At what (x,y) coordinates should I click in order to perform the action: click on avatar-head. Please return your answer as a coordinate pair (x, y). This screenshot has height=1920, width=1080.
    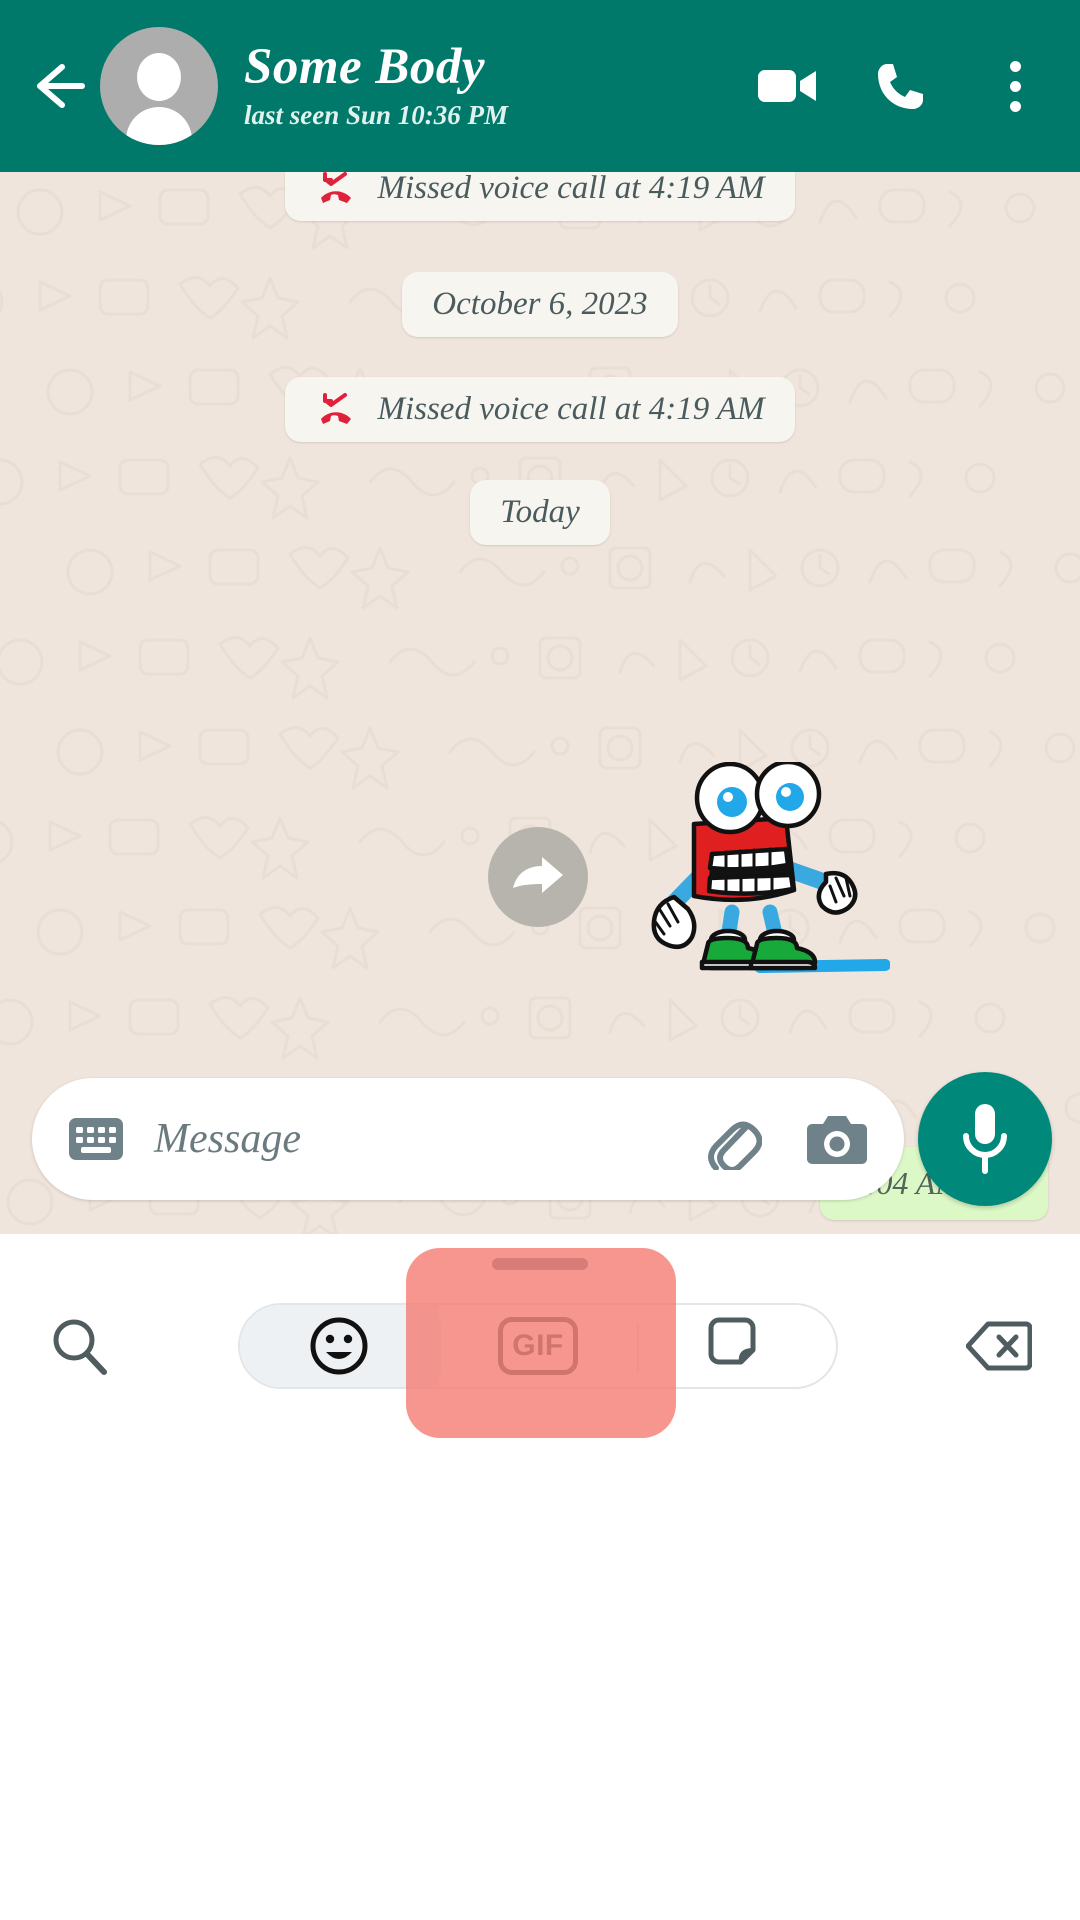
    Looking at the image, I should click on (159, 77).